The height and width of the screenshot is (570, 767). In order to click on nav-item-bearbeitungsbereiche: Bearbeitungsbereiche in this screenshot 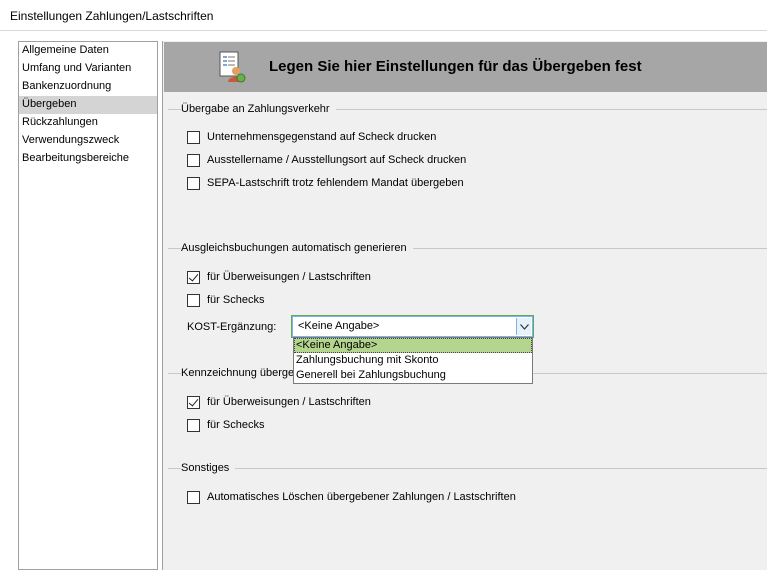, I will do `click(88, 159)`.